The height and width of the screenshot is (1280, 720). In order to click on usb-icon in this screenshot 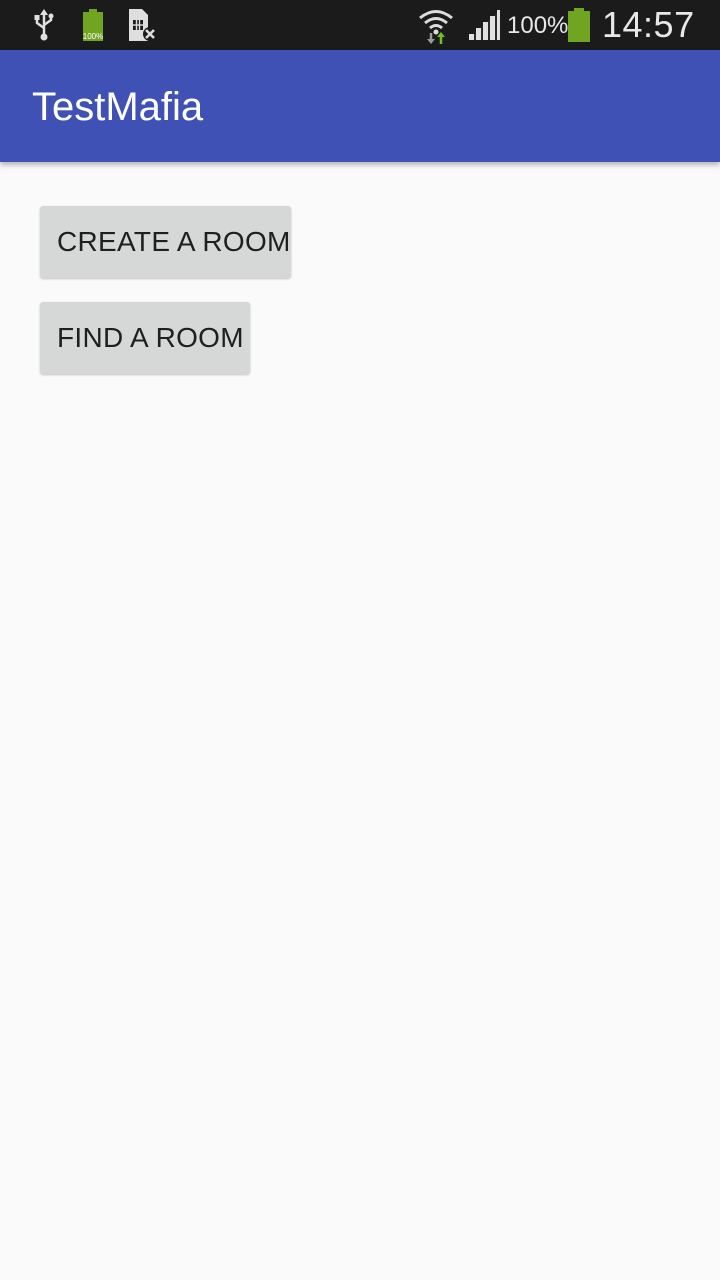, I will do `click(44, 25)`.